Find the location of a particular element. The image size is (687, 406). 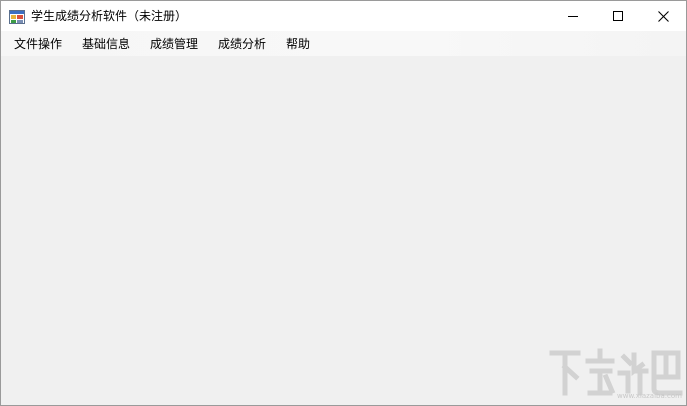

close-button is located at coordinates (663, 16).